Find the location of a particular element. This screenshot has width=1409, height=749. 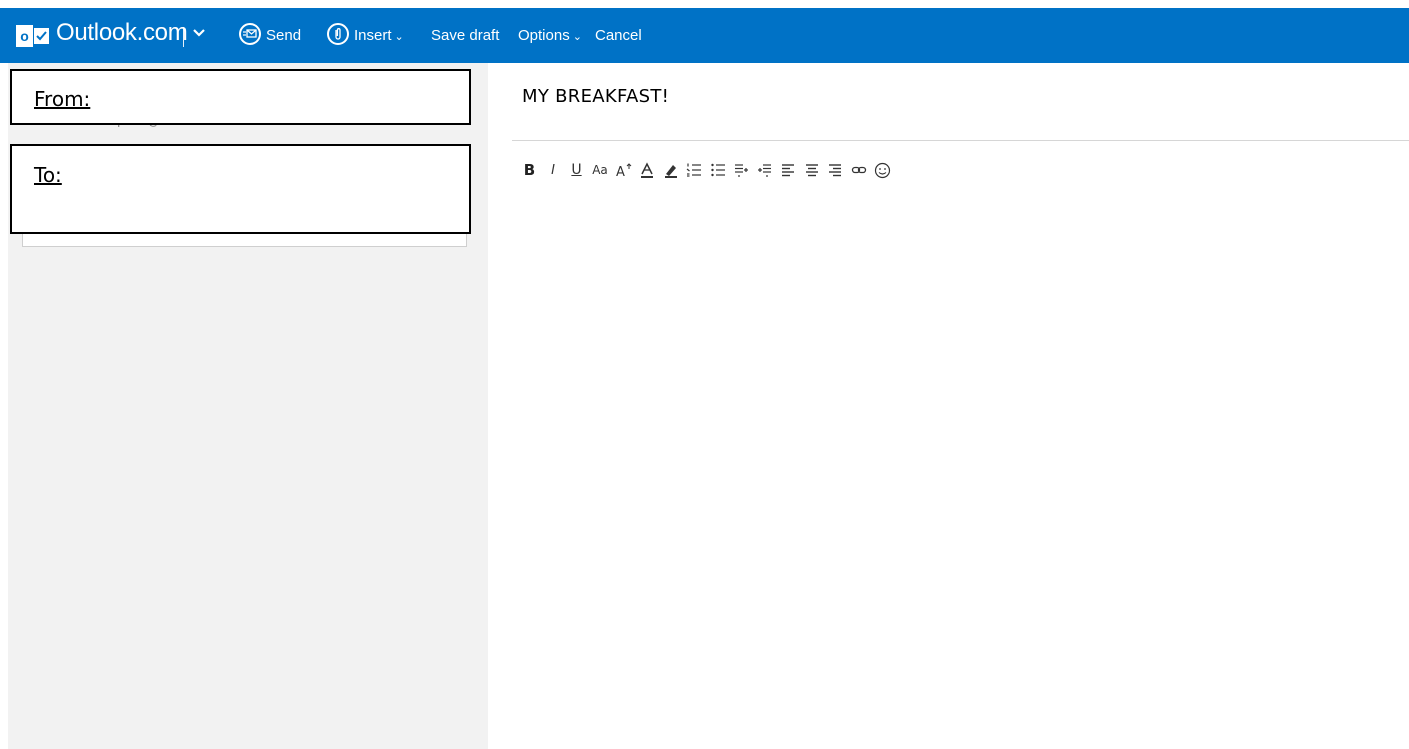

save-draft-button: Save draft is located at coordinates (465, 35).